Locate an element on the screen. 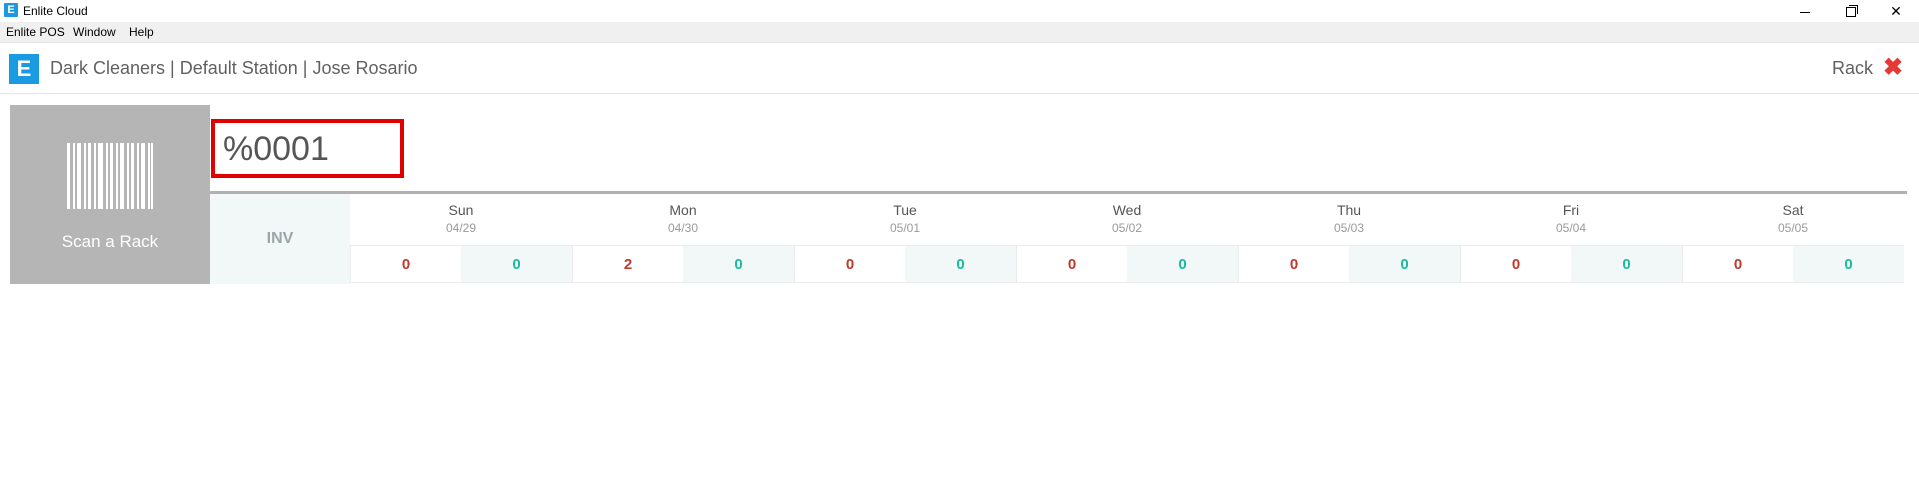 This screenshot has height=503, width=1919. day-header-sun: Sun 04/29 is located at coordinates (461, 219).